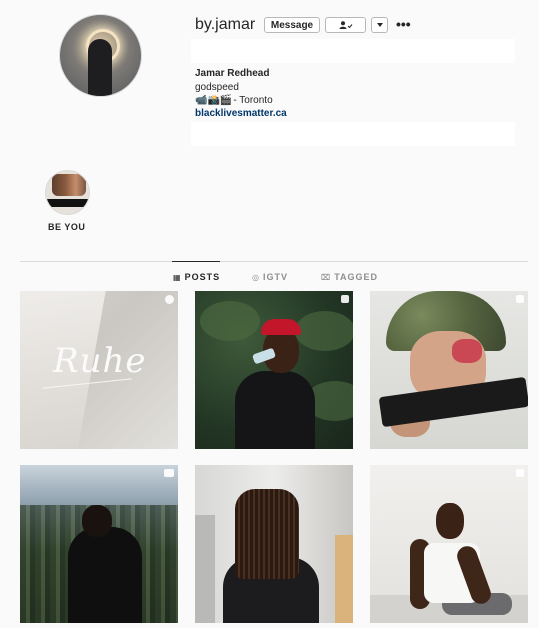 The image size is (539, 628). I want to click on tab-igtv: ◎ IGTV, so click(270, 277).